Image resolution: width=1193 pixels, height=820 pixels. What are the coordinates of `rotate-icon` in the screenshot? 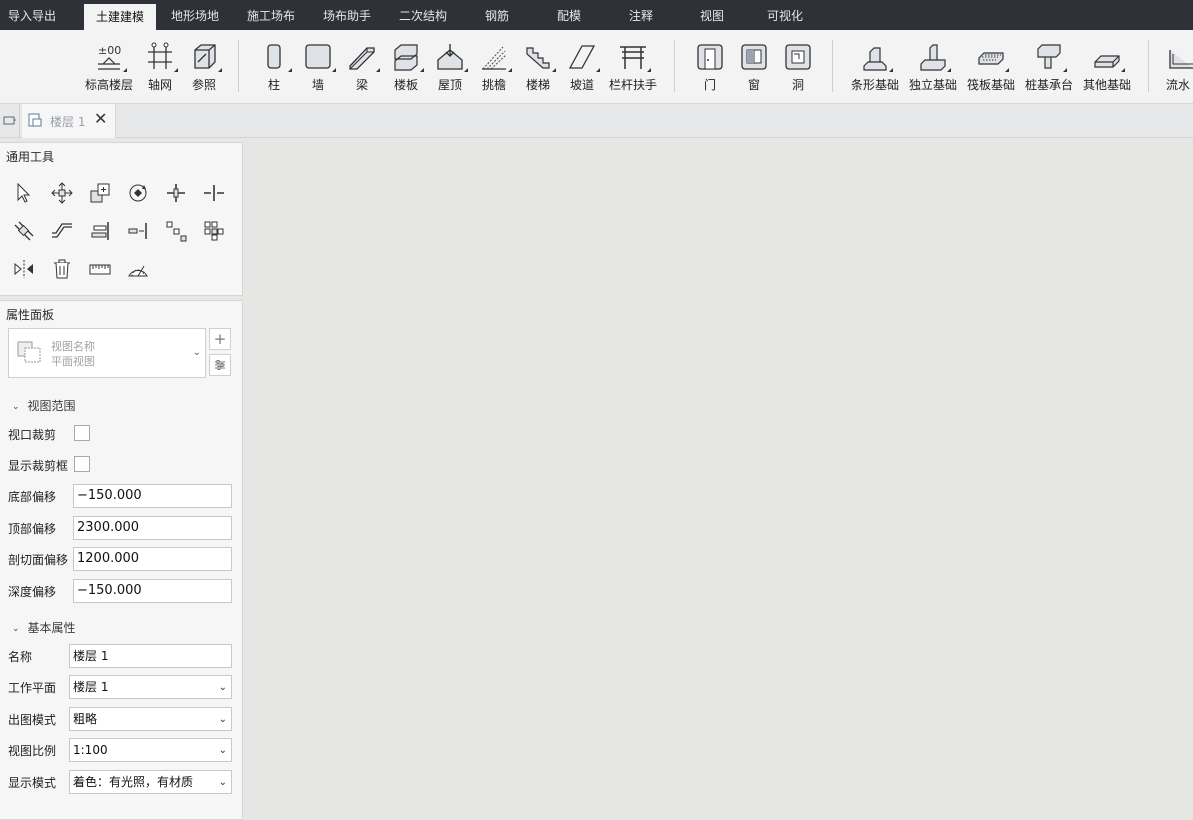 It's located at (138, 193).